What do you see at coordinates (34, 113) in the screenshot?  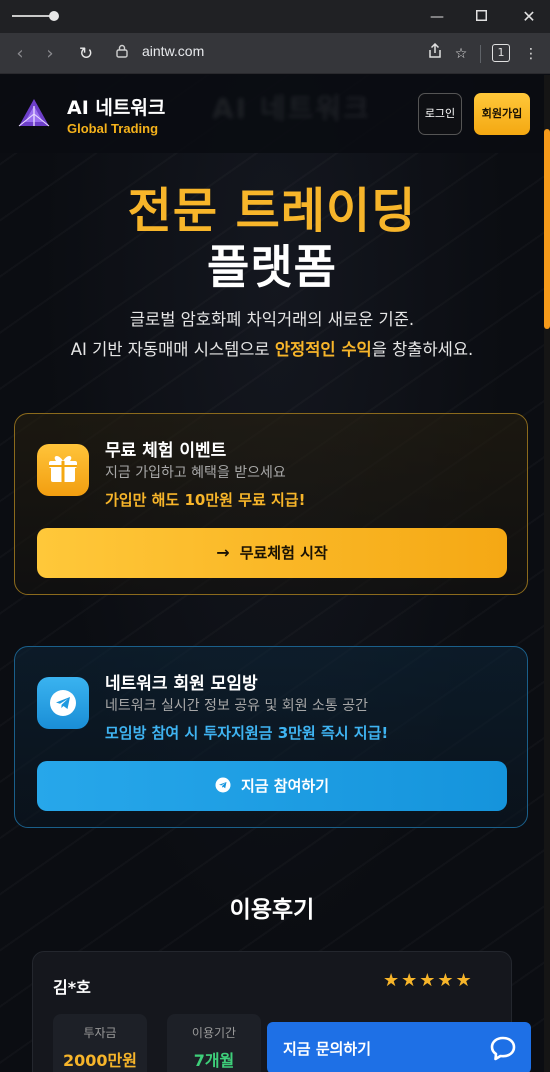 I see `logo-triangle-icon` at bounding box center [34, 113].